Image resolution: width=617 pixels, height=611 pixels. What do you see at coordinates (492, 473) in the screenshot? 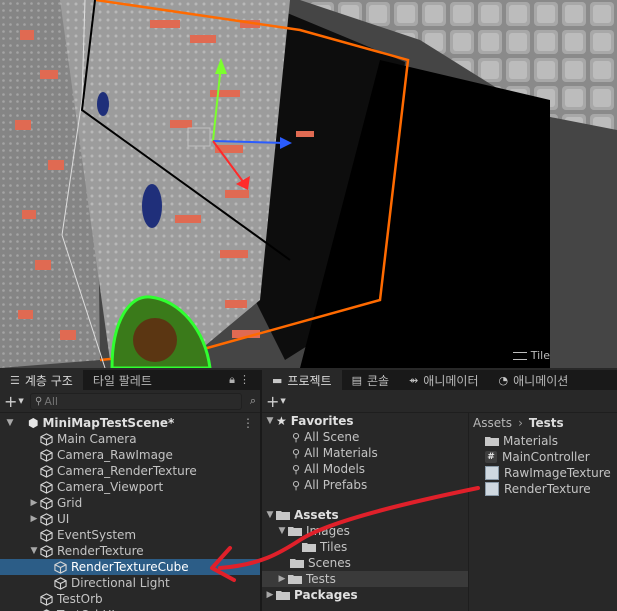
I see `render-texture-icon` at bounding box center [492, 473].